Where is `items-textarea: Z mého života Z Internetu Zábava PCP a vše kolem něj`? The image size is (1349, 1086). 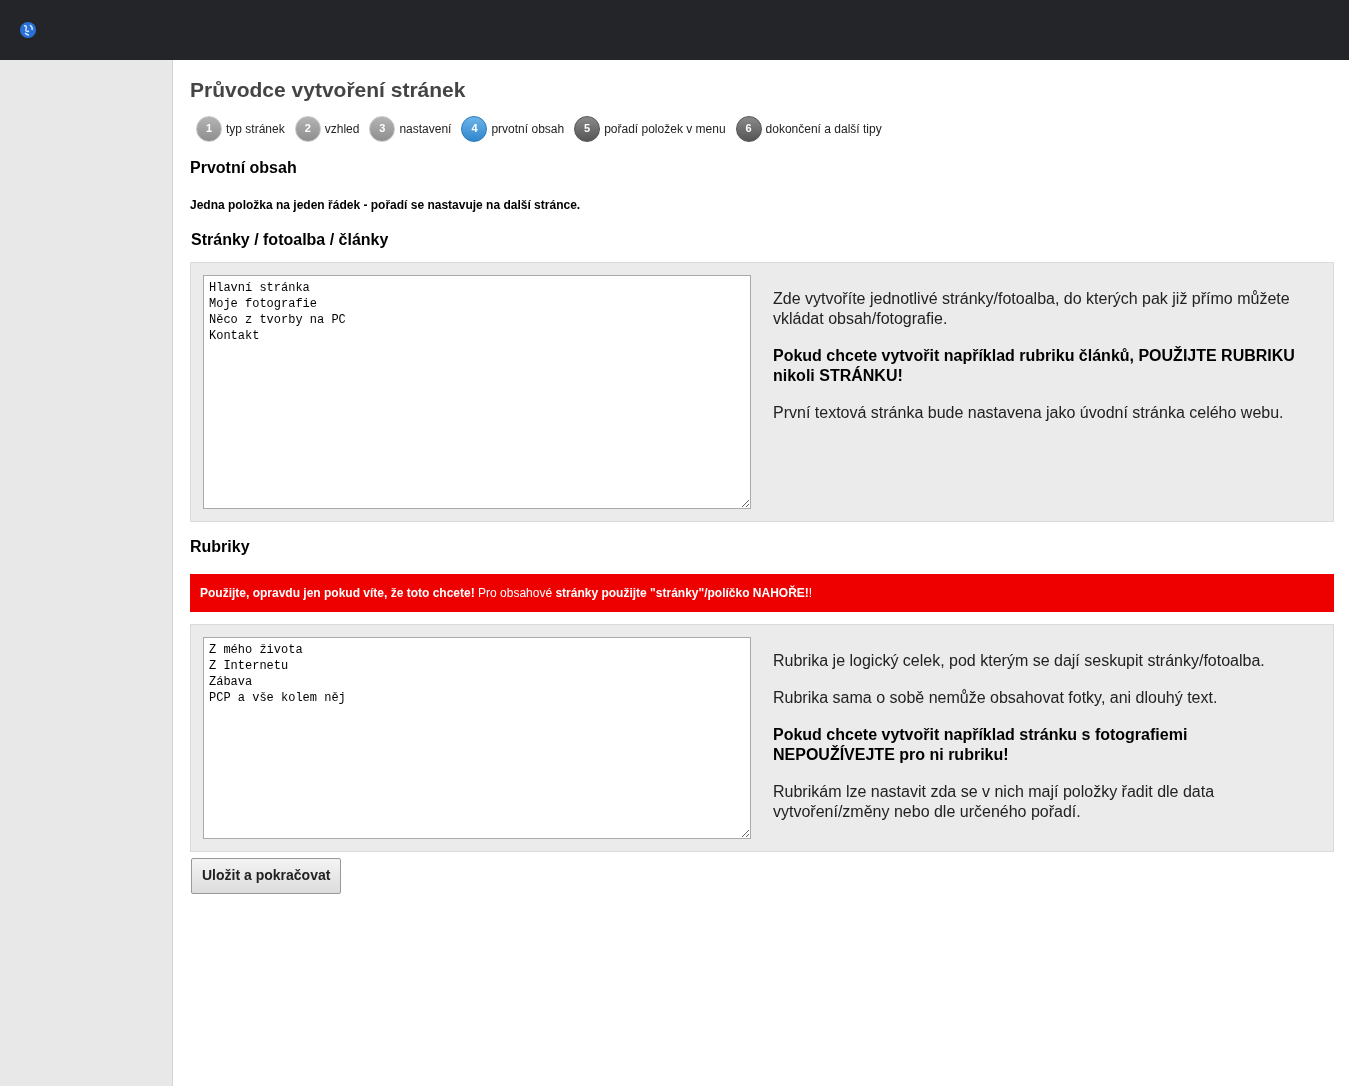
items-textarea: Z mého života Z Internetu Zábava PCP a vše kolem něj is located at coordinates (477, 737).